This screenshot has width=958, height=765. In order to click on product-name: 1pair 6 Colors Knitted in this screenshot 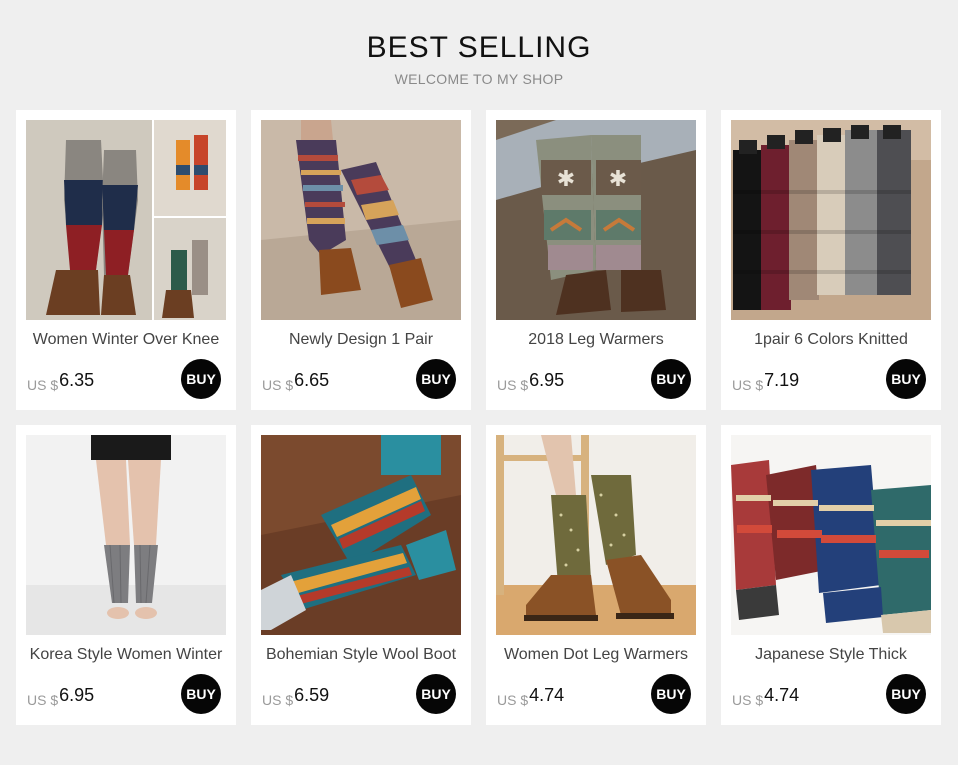, I will do `click(831, 340)`.